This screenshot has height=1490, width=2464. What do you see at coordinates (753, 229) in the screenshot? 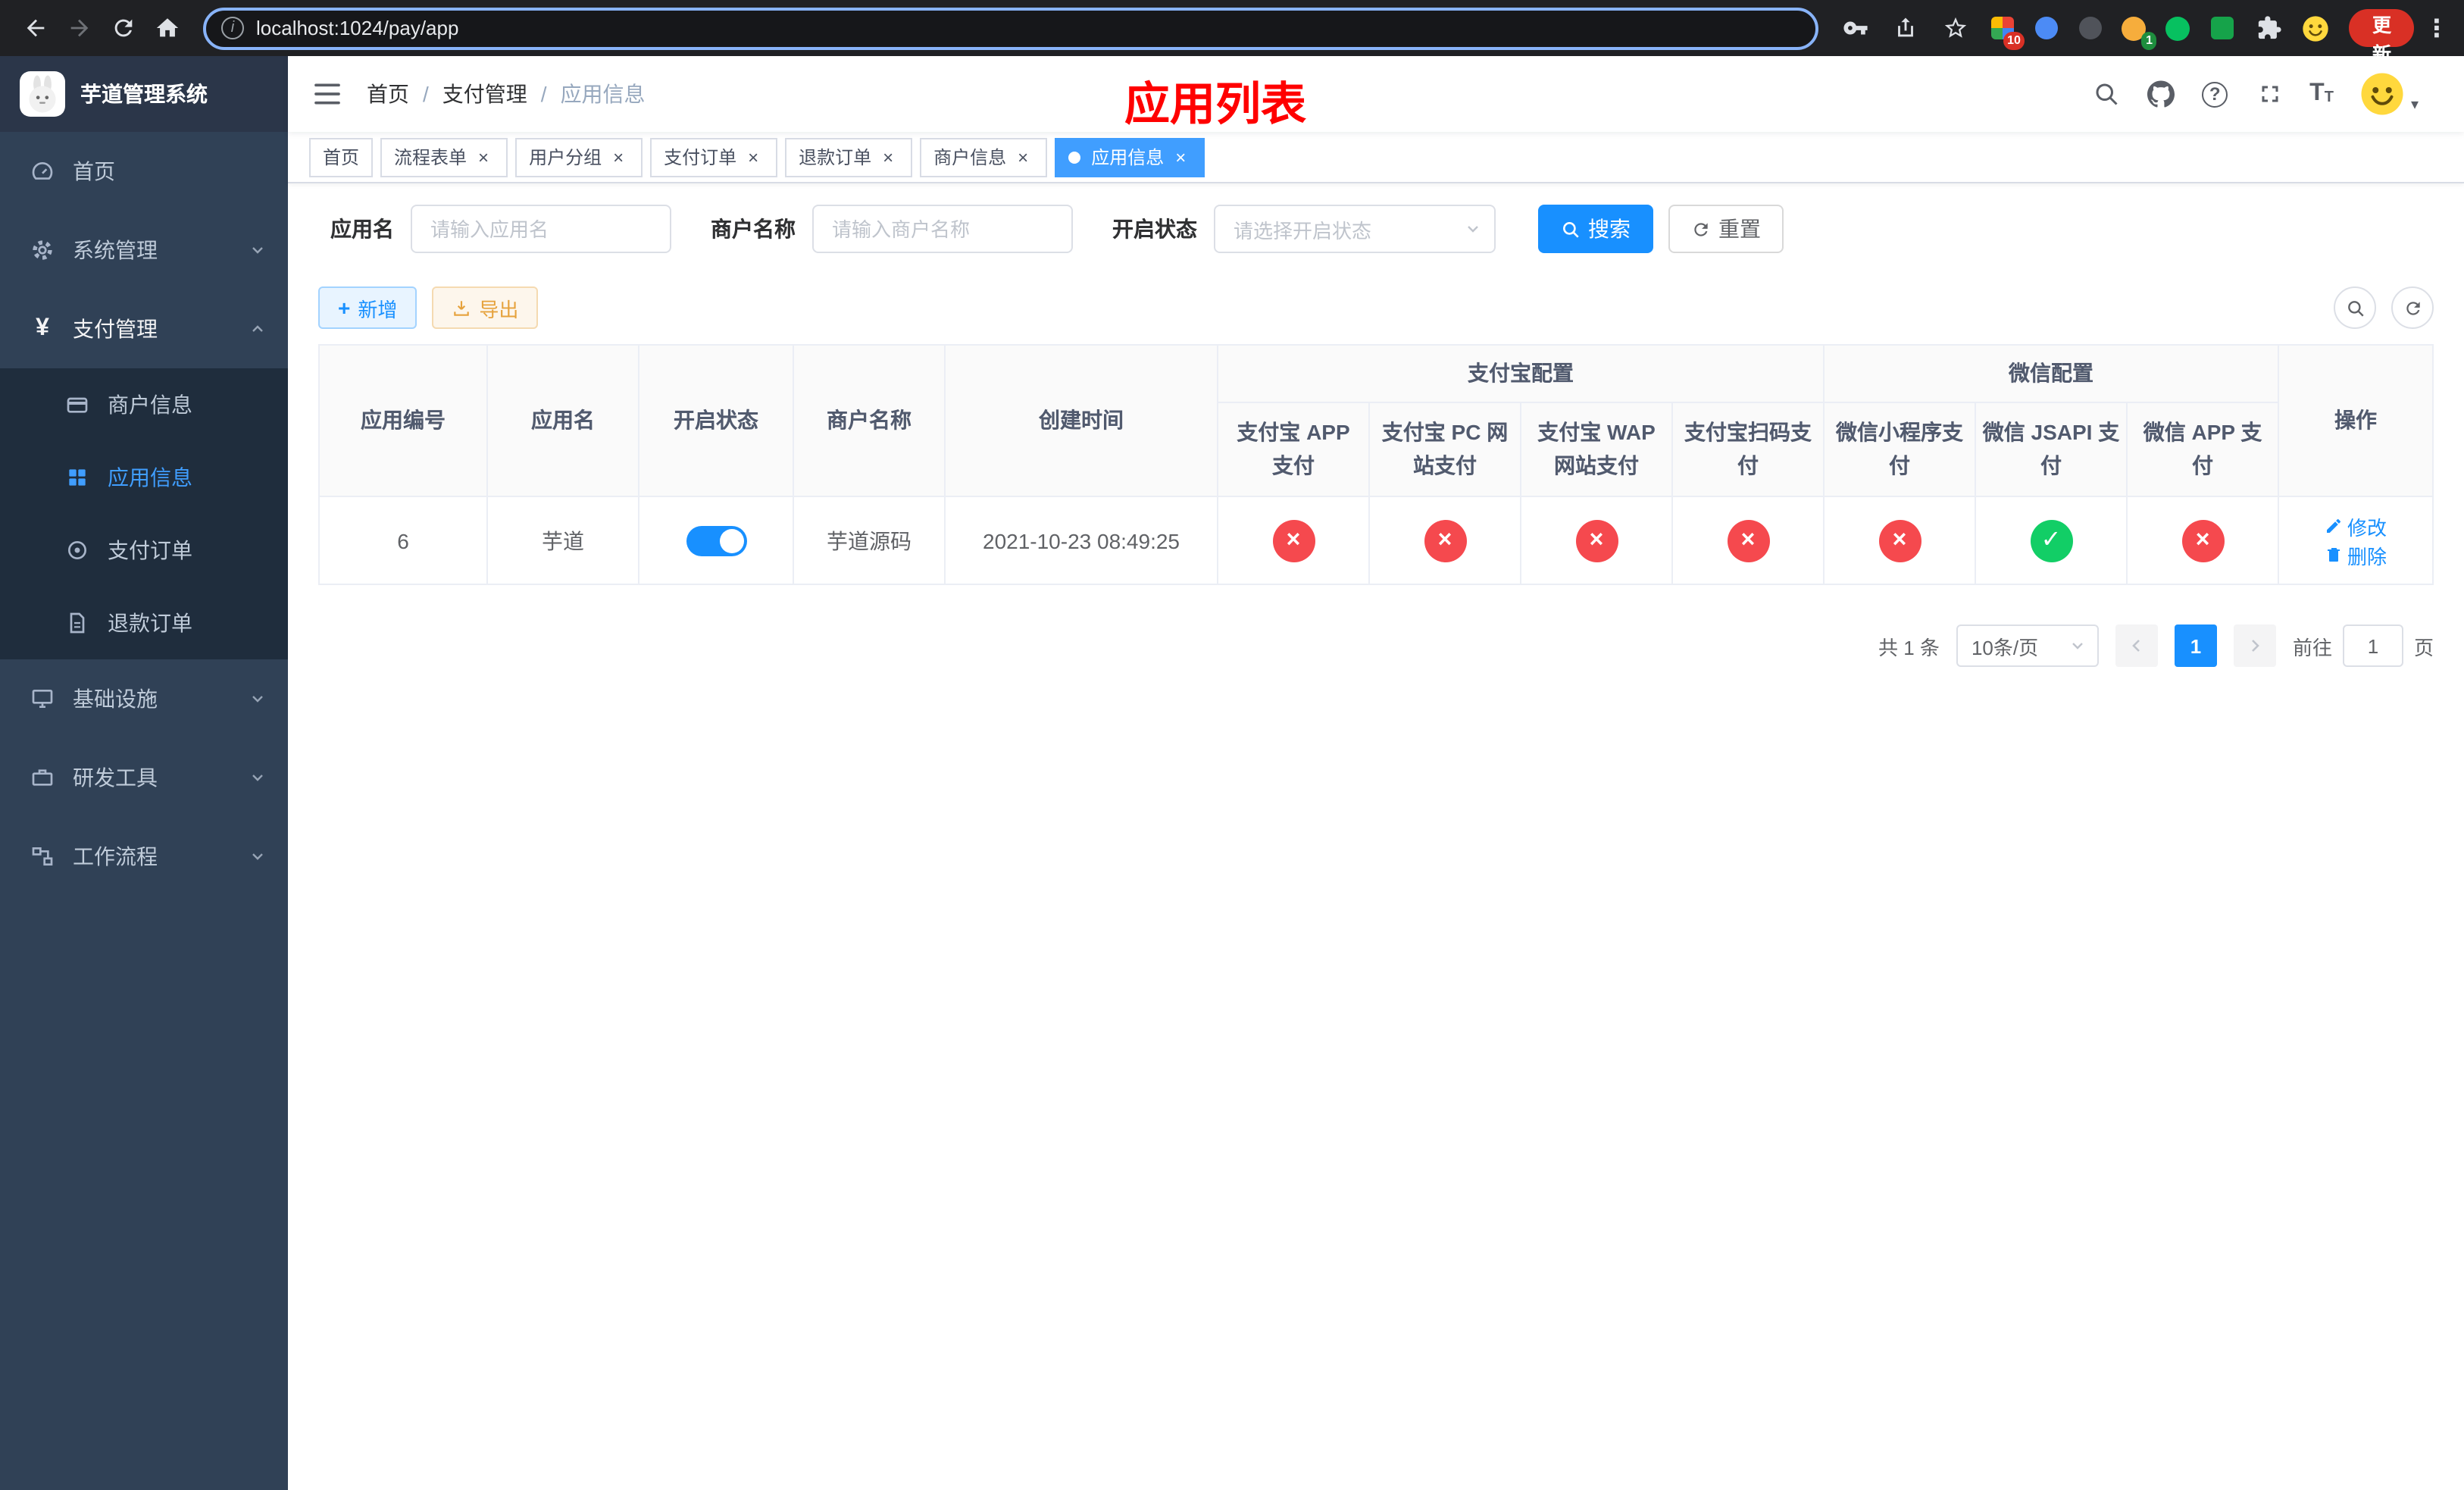
I see `merchant-name-label: 商户名称` at bounding box center [753, 229].